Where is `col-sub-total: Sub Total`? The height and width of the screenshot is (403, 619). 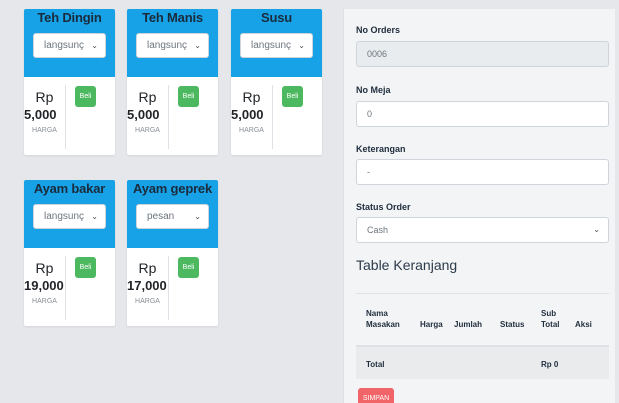 col-sub-total: Sub Total is located at coordinates (550, 319).